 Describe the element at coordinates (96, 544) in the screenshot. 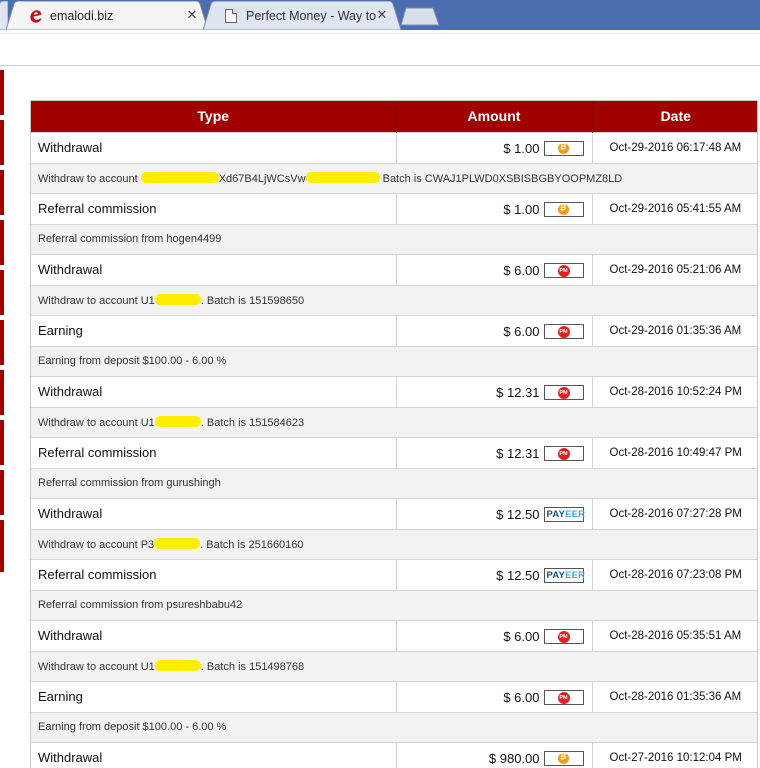

I see `detail-text: Withdraw to account P3` at that location.